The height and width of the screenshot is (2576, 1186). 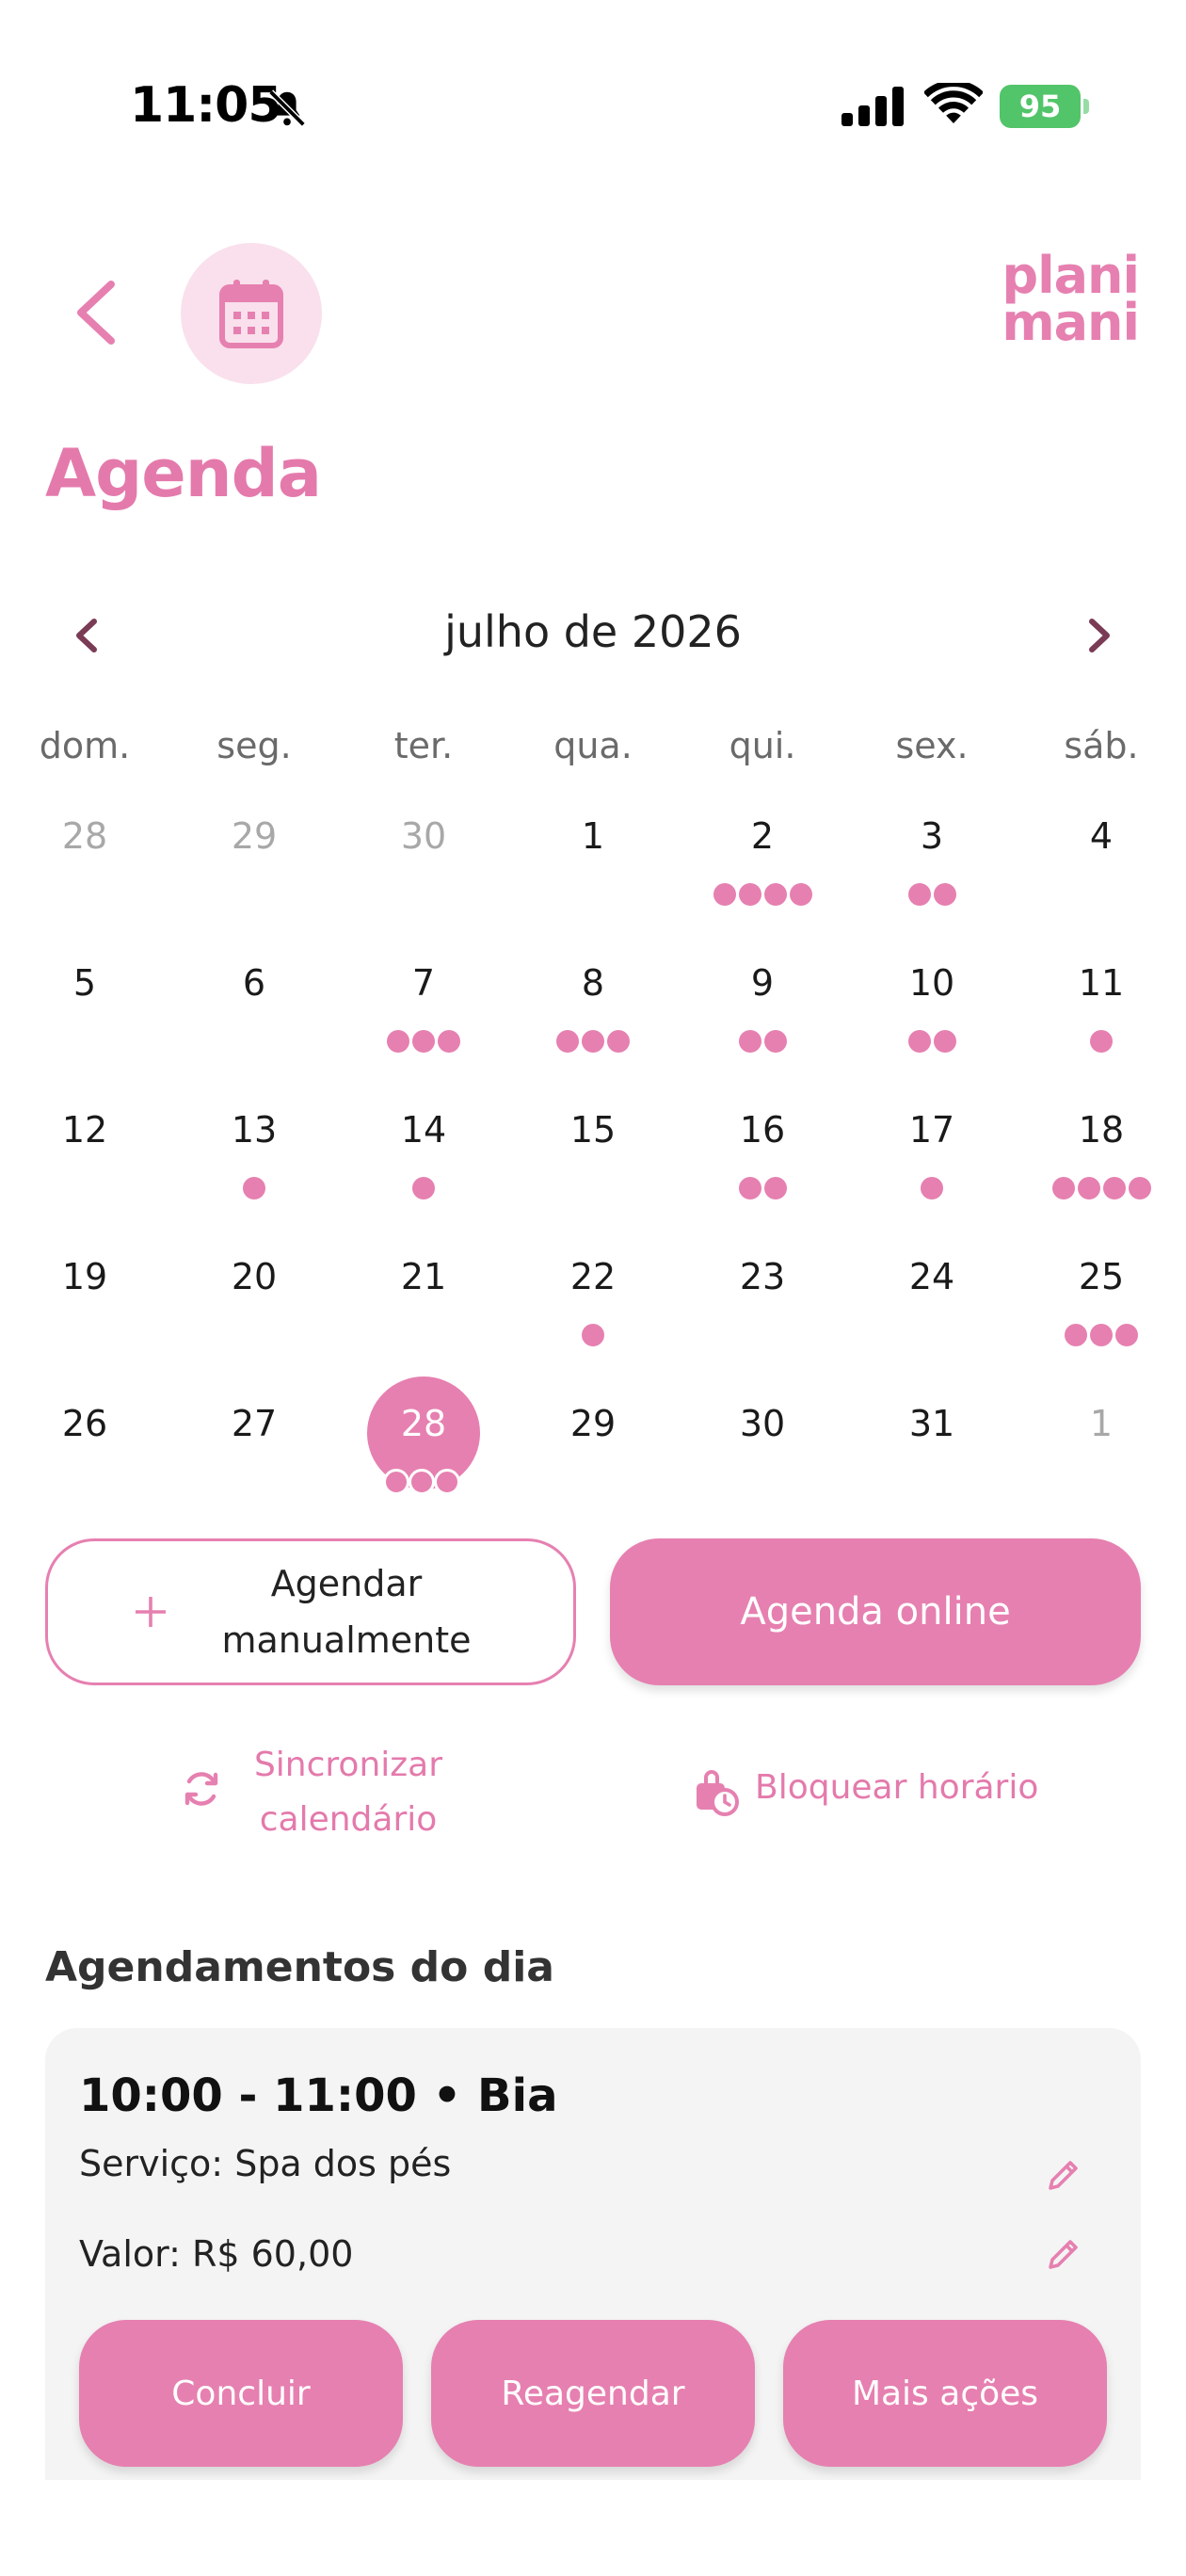 What do you see at coordinates (762, 1326) in the screenshot?
I see `calendar-day: 23` at bounding box center [762, 1326].